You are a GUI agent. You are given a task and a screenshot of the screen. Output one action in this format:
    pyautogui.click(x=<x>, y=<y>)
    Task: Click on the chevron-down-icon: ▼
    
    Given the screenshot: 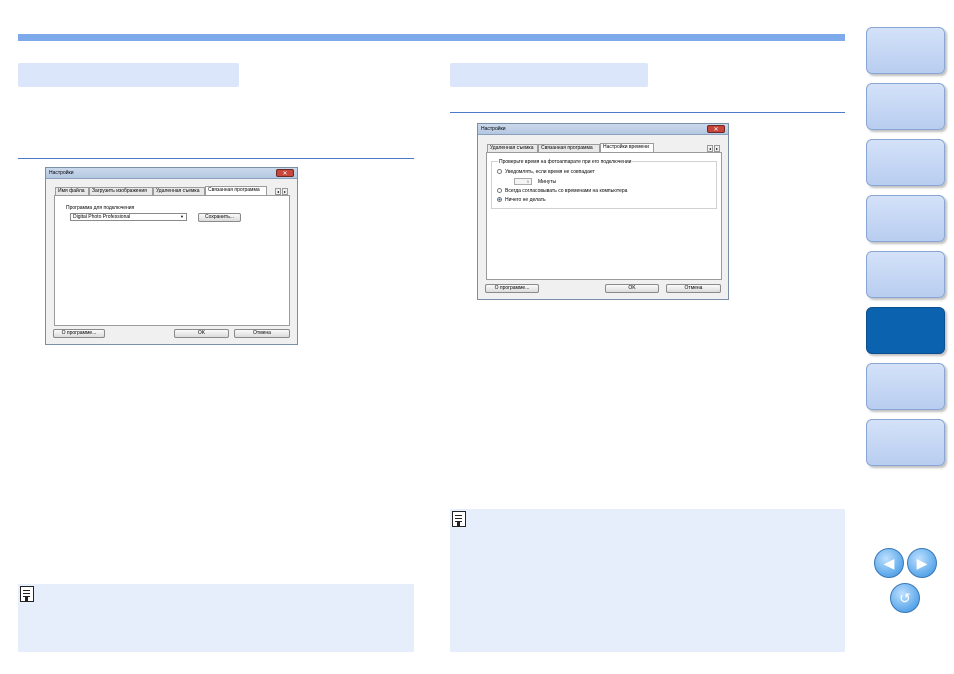 What is the action you would take?
    pyautogui.click(x=182, y=216)
    